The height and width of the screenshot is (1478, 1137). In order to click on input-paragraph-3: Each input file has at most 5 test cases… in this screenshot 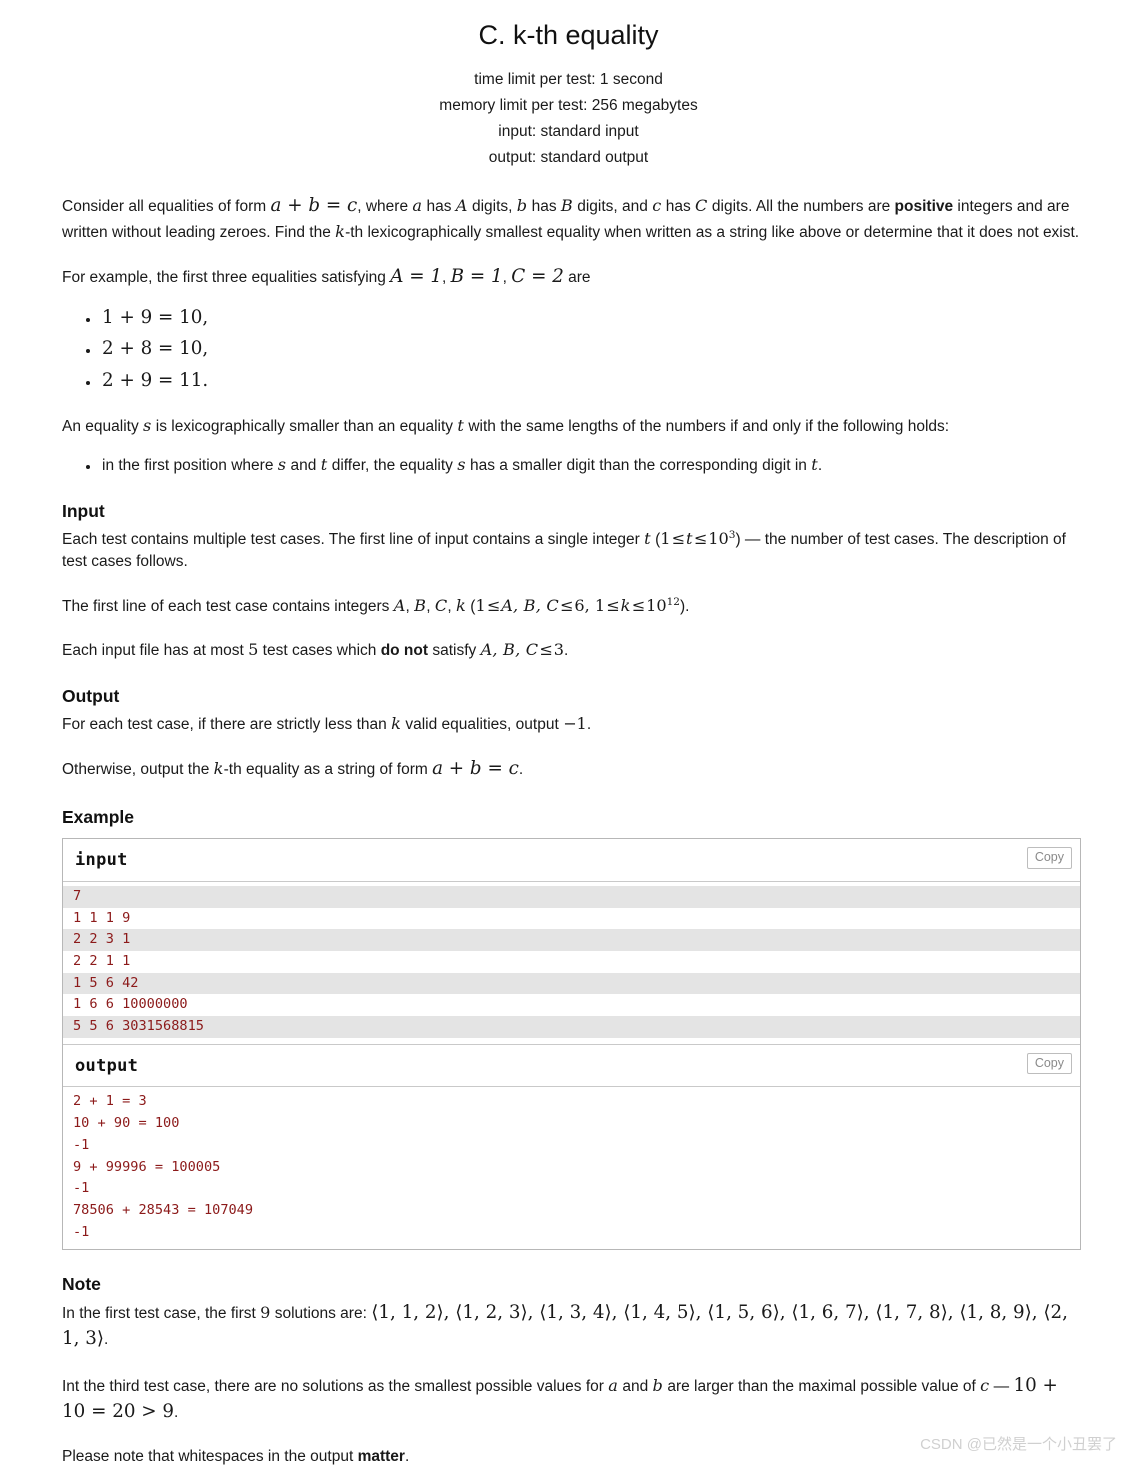, I will do `click(571, 650)`.